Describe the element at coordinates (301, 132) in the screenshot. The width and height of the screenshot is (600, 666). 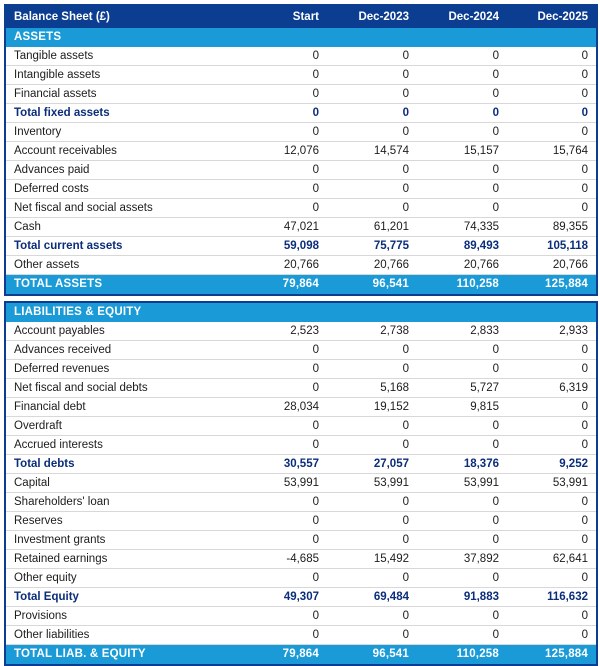
I see `table-row: Inventory 0 0 0 0` at that location.